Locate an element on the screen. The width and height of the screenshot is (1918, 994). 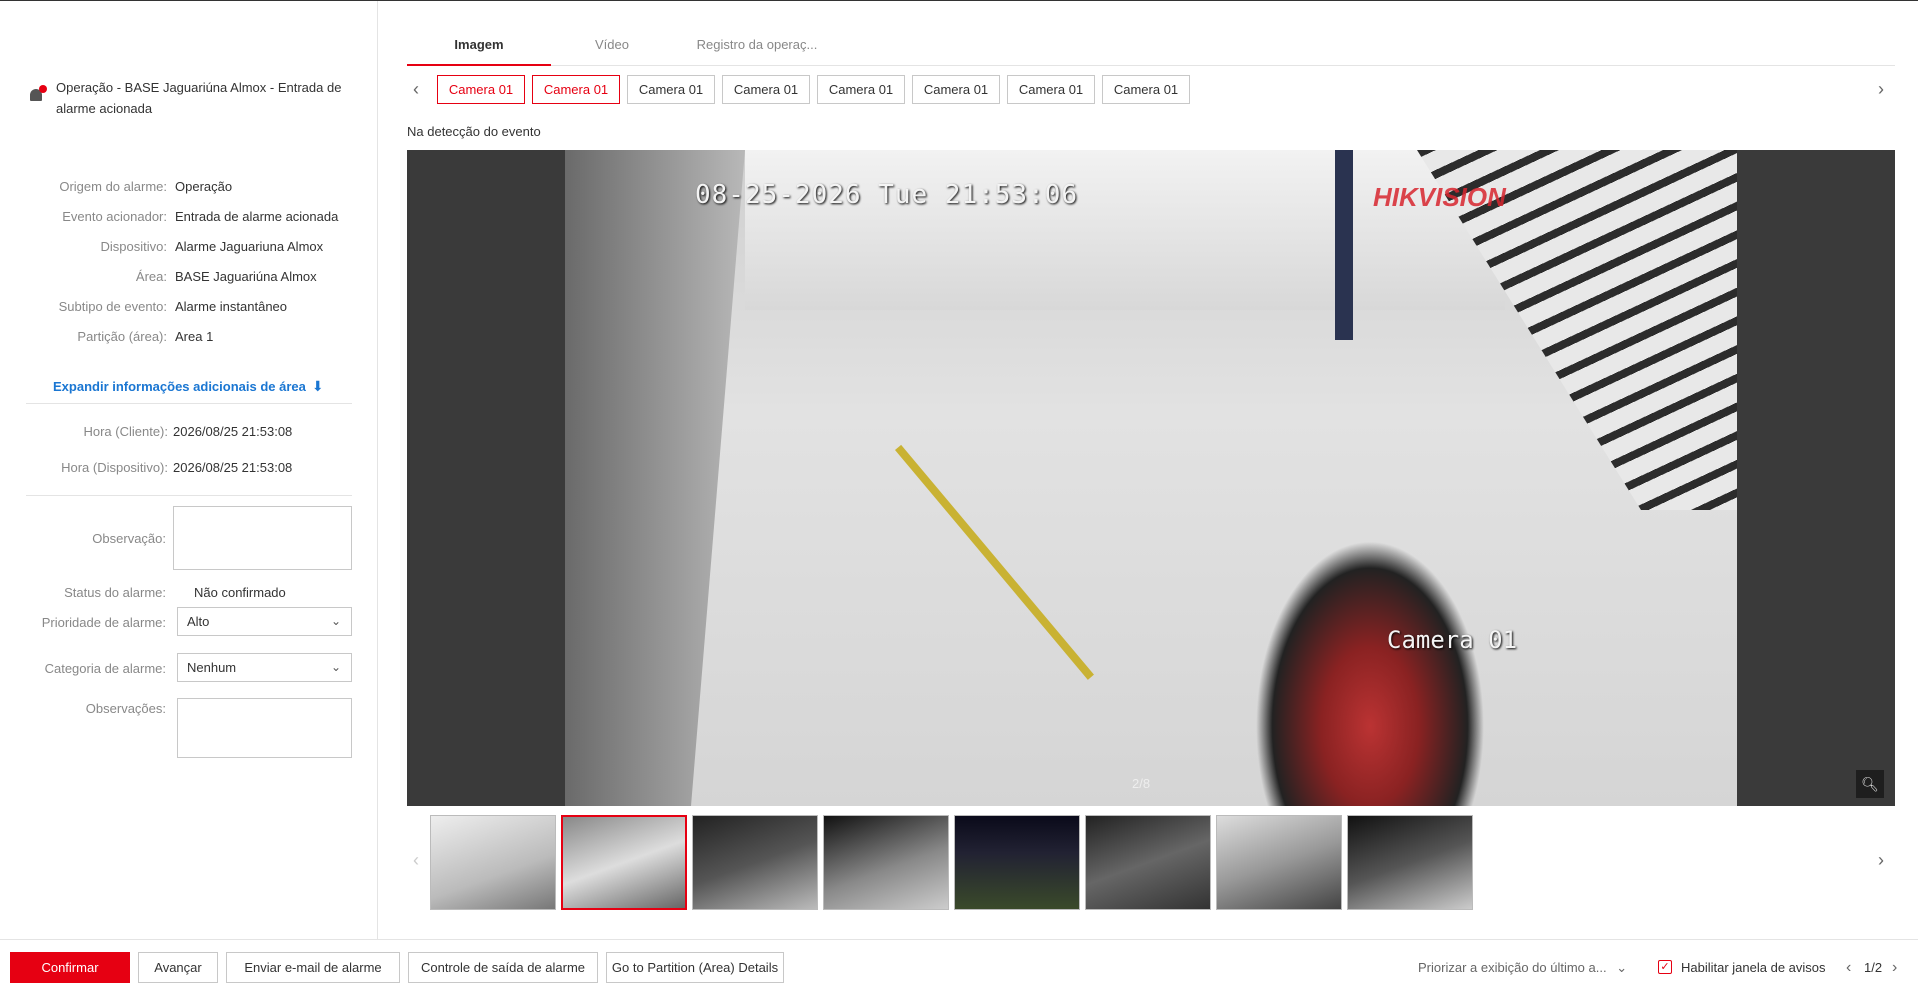
detail-row-dispositivo: Dispositivo: Alarme Jaguariuna Almox is located at coordinates (189, 247).